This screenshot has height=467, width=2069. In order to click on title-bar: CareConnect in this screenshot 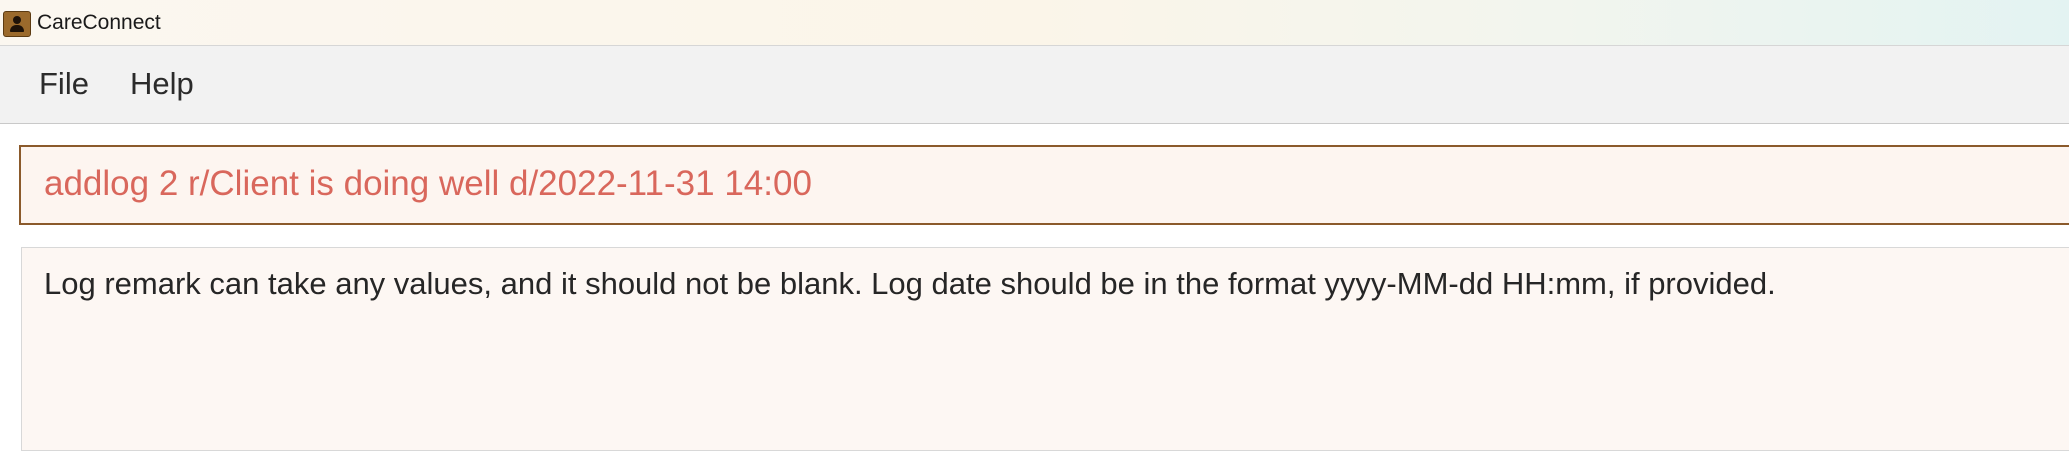, I will do `click(1034, 22)`.